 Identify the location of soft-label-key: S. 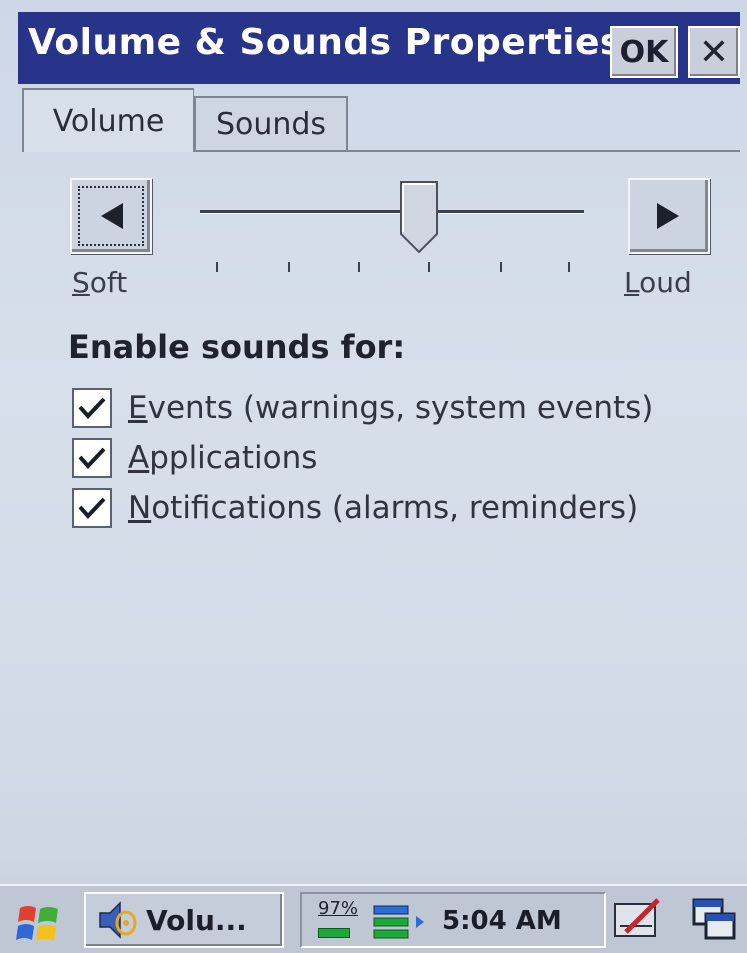
(81, 282).